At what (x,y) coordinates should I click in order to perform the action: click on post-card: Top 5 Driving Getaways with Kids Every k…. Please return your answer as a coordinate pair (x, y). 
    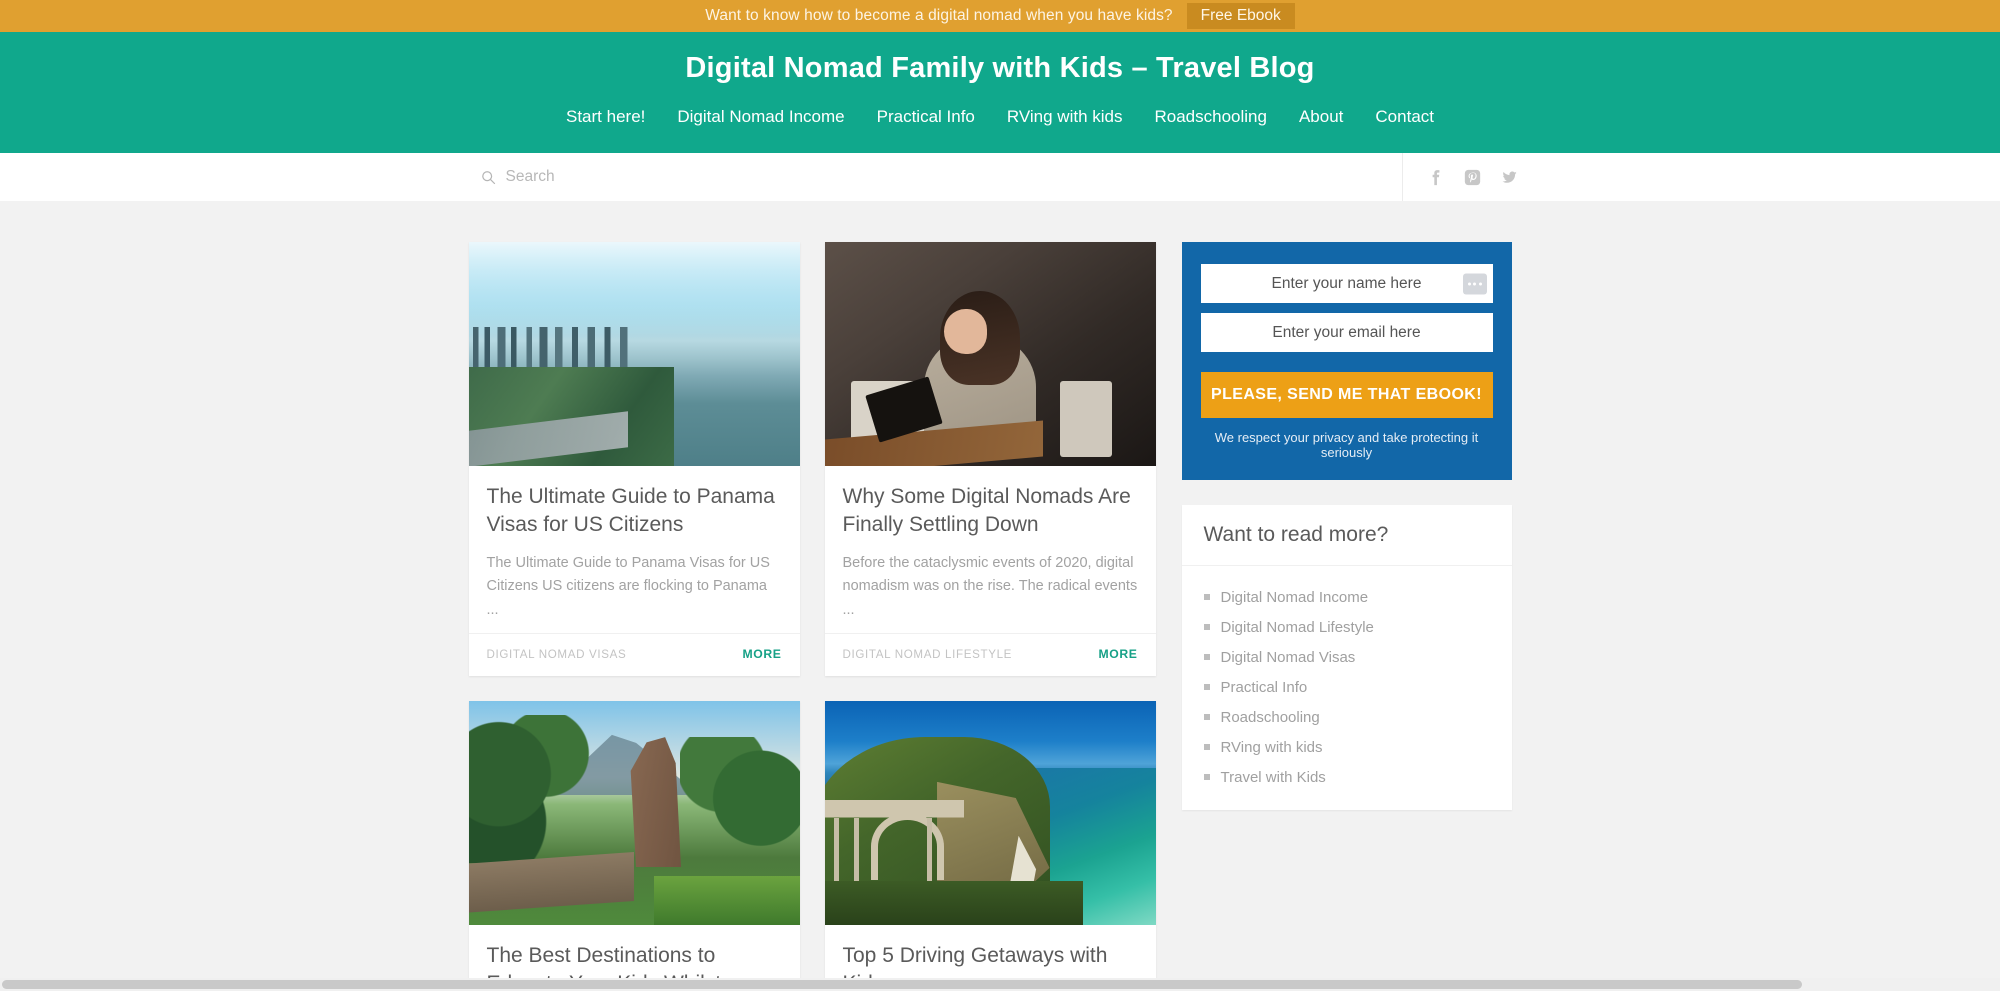
    Looking at the image, I should click on (990, 846).